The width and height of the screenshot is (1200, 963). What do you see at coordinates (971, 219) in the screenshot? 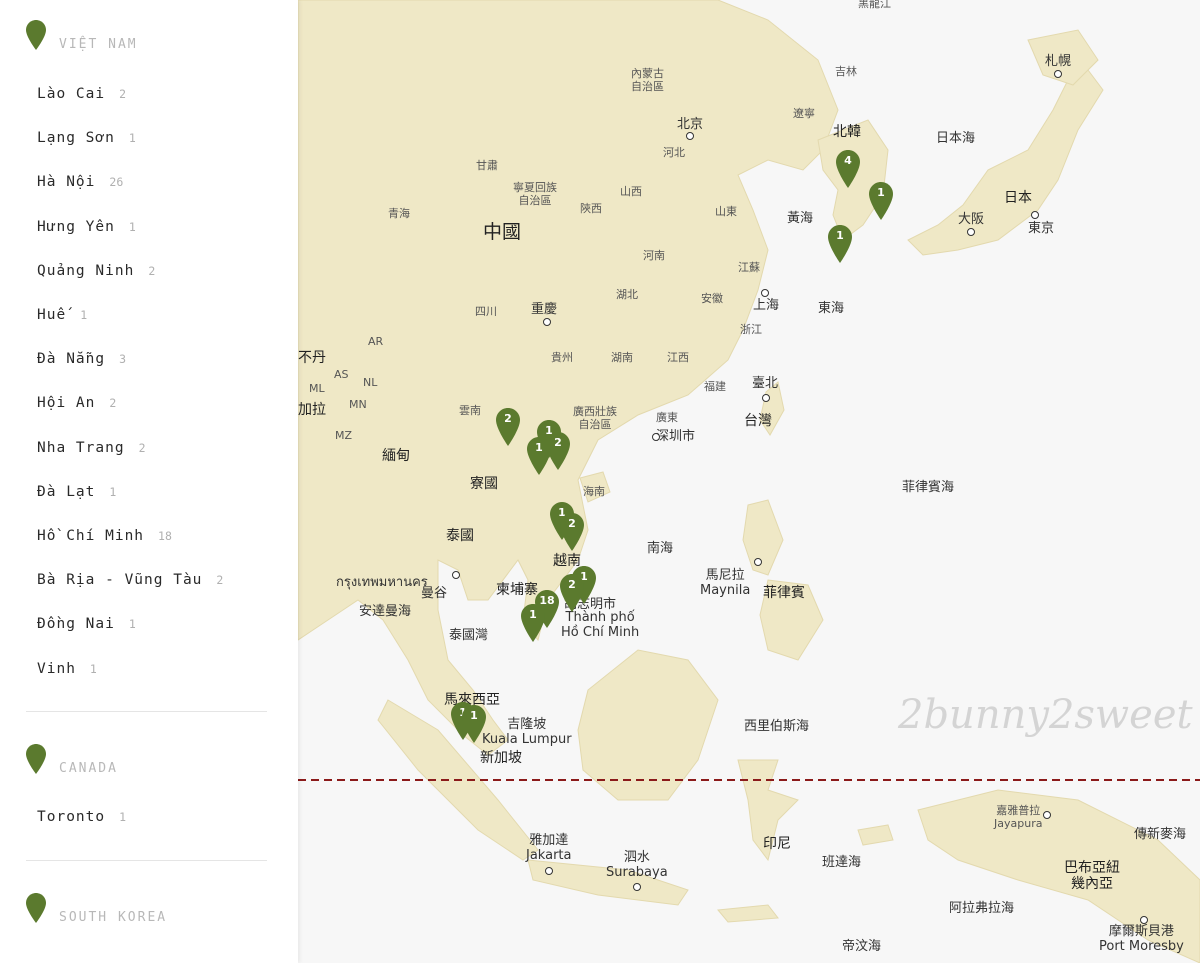
I see `map-place-label: 大阪` at bounding box center [971, 219].